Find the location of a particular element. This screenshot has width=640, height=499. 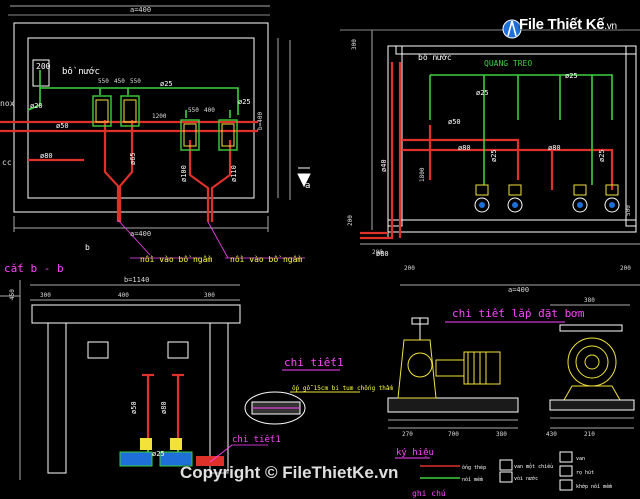

section-b-title: cắt b - b is located at coordinates (34, 268).